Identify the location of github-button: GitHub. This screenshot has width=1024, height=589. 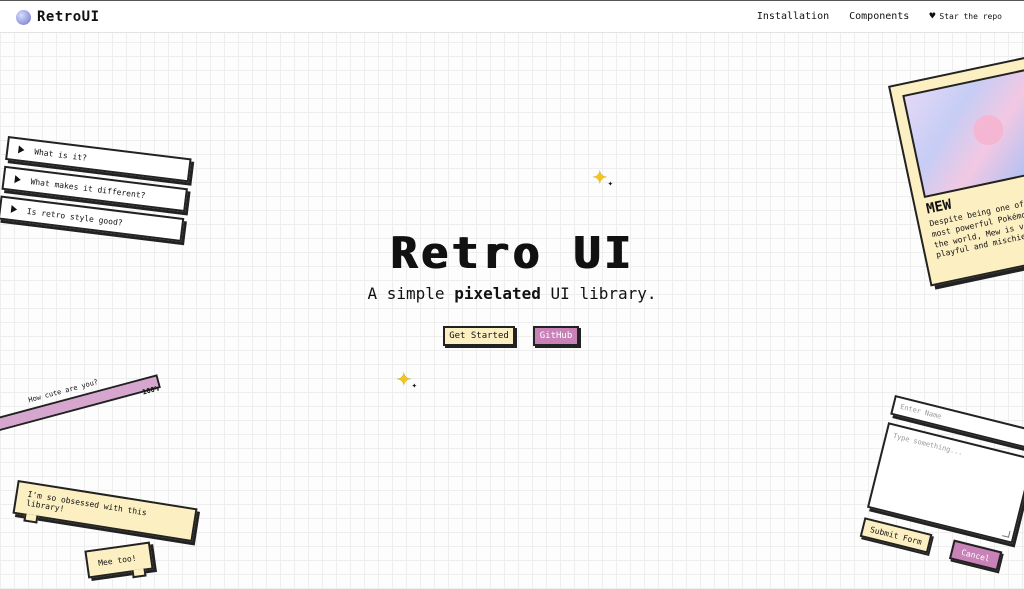
(556, 336).